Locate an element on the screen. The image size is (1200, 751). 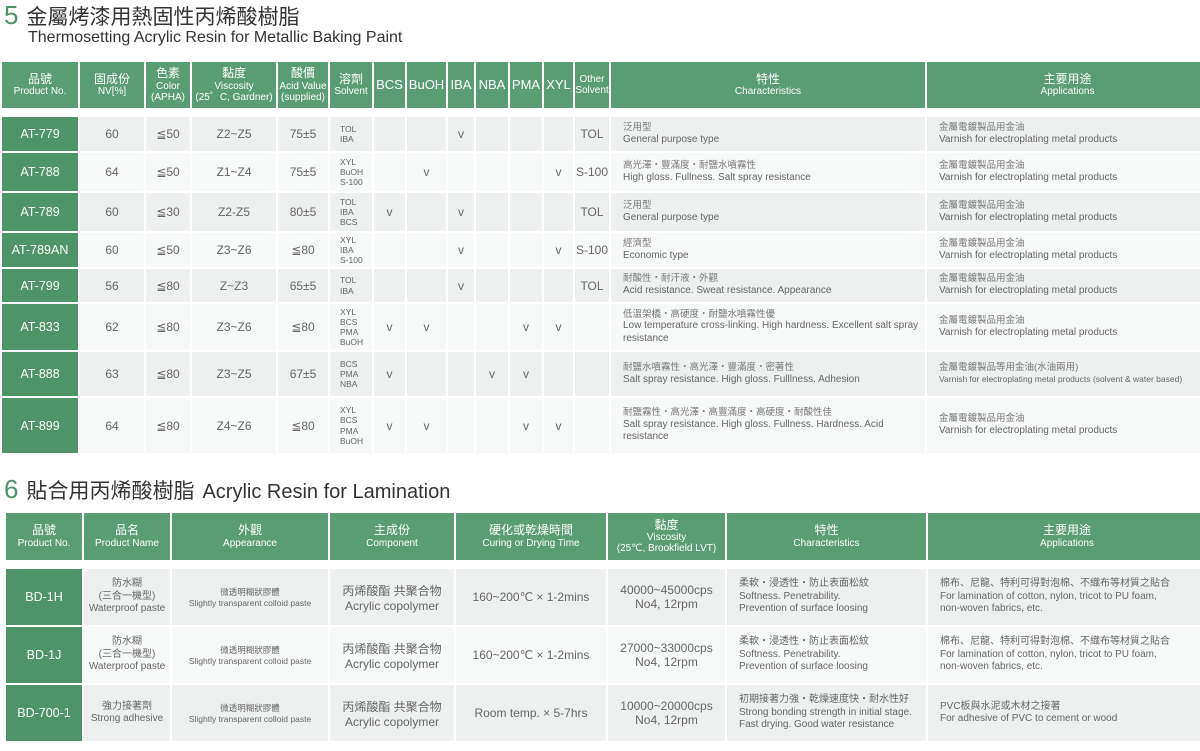
cell-line: Slightly transparent colloid paste is located at coordinates (250, 603).